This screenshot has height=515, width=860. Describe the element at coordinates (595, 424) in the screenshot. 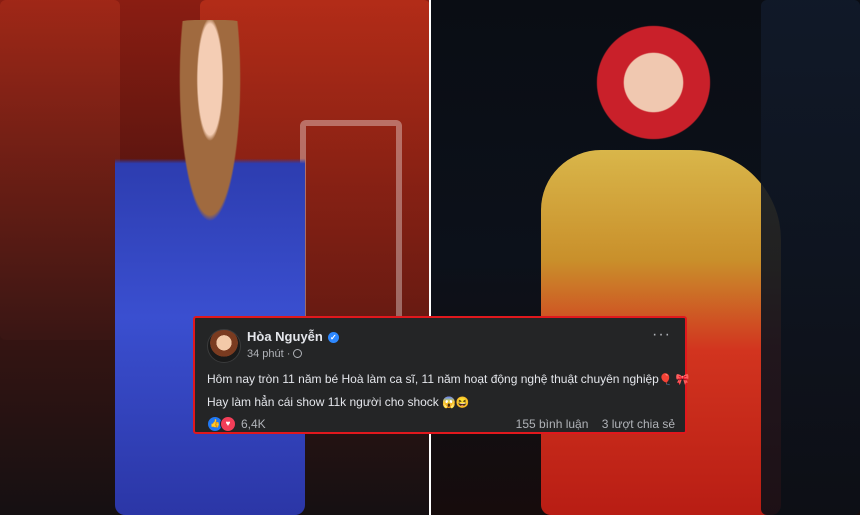

I see `post-stats: 155 bình luận 3 lượt chia sẻ` at that location.